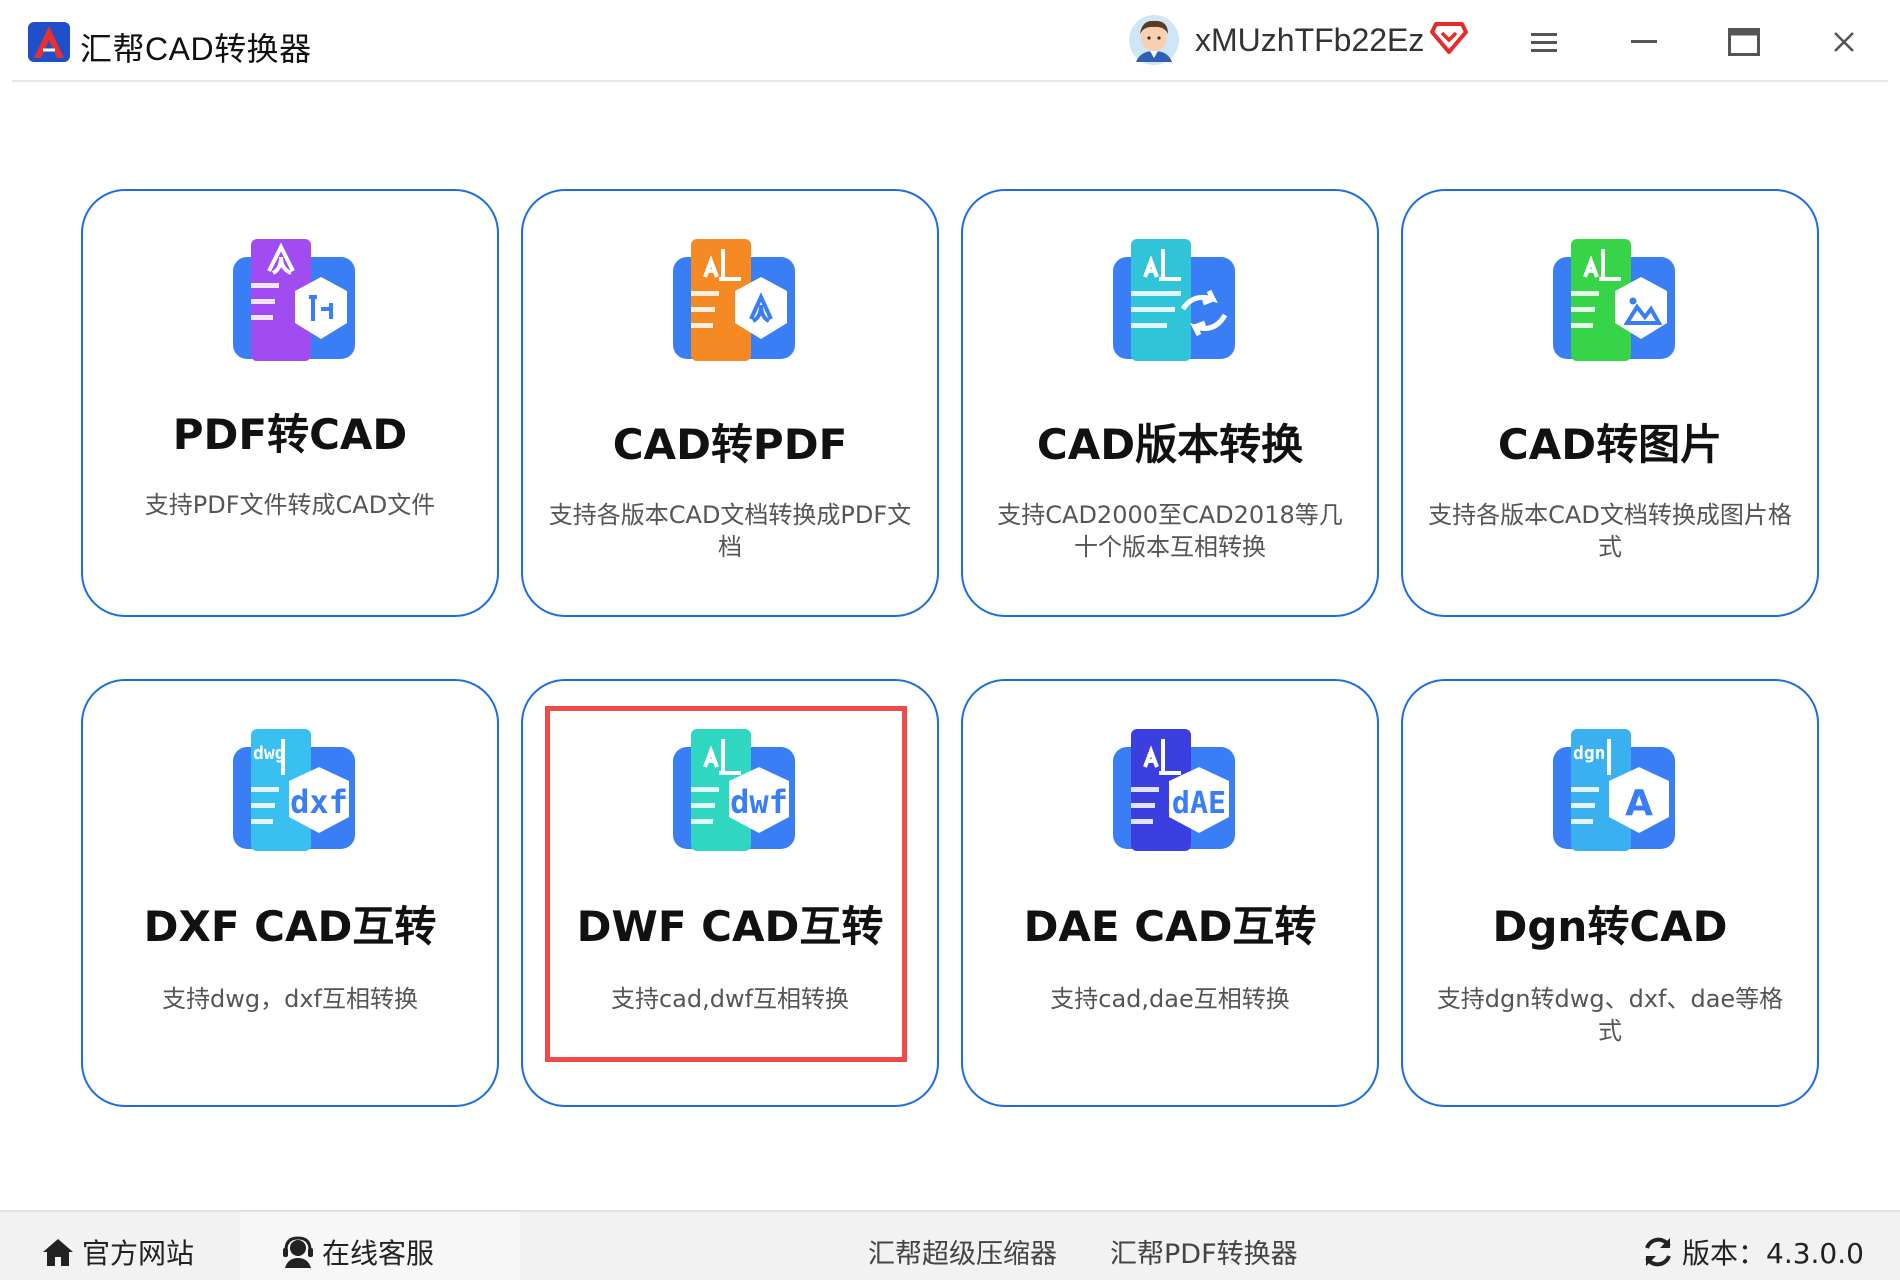 This screenshot has height=1280, width=1900. Describe the element at coordinates (1170, 403) in the screenshot. I see `card-cad-version-convert: CAD版本转换 支持CAD2000至CAD2018等几十个版本互相转换` at that location.